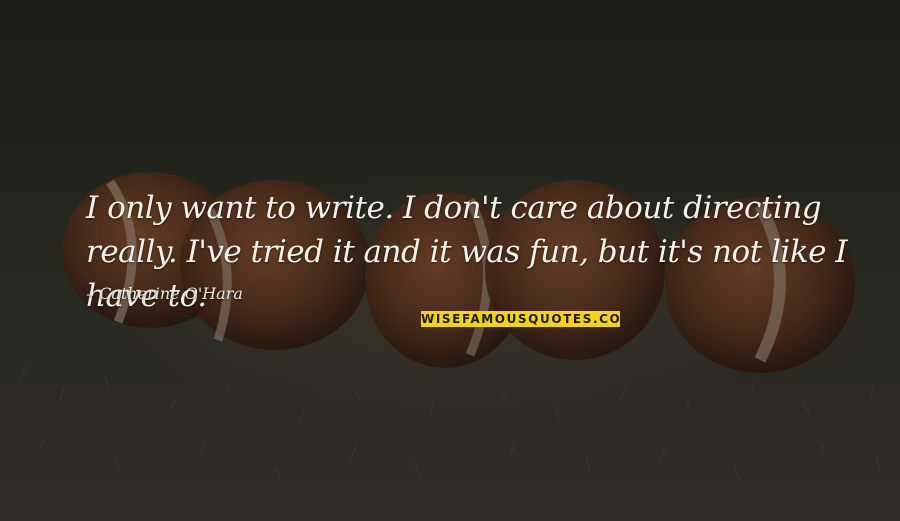  Describe the element at coordinates (520, 319) in the screenshot. I see `watermark-logo: WISEFAMOUSQUOTES.COM` at that location.